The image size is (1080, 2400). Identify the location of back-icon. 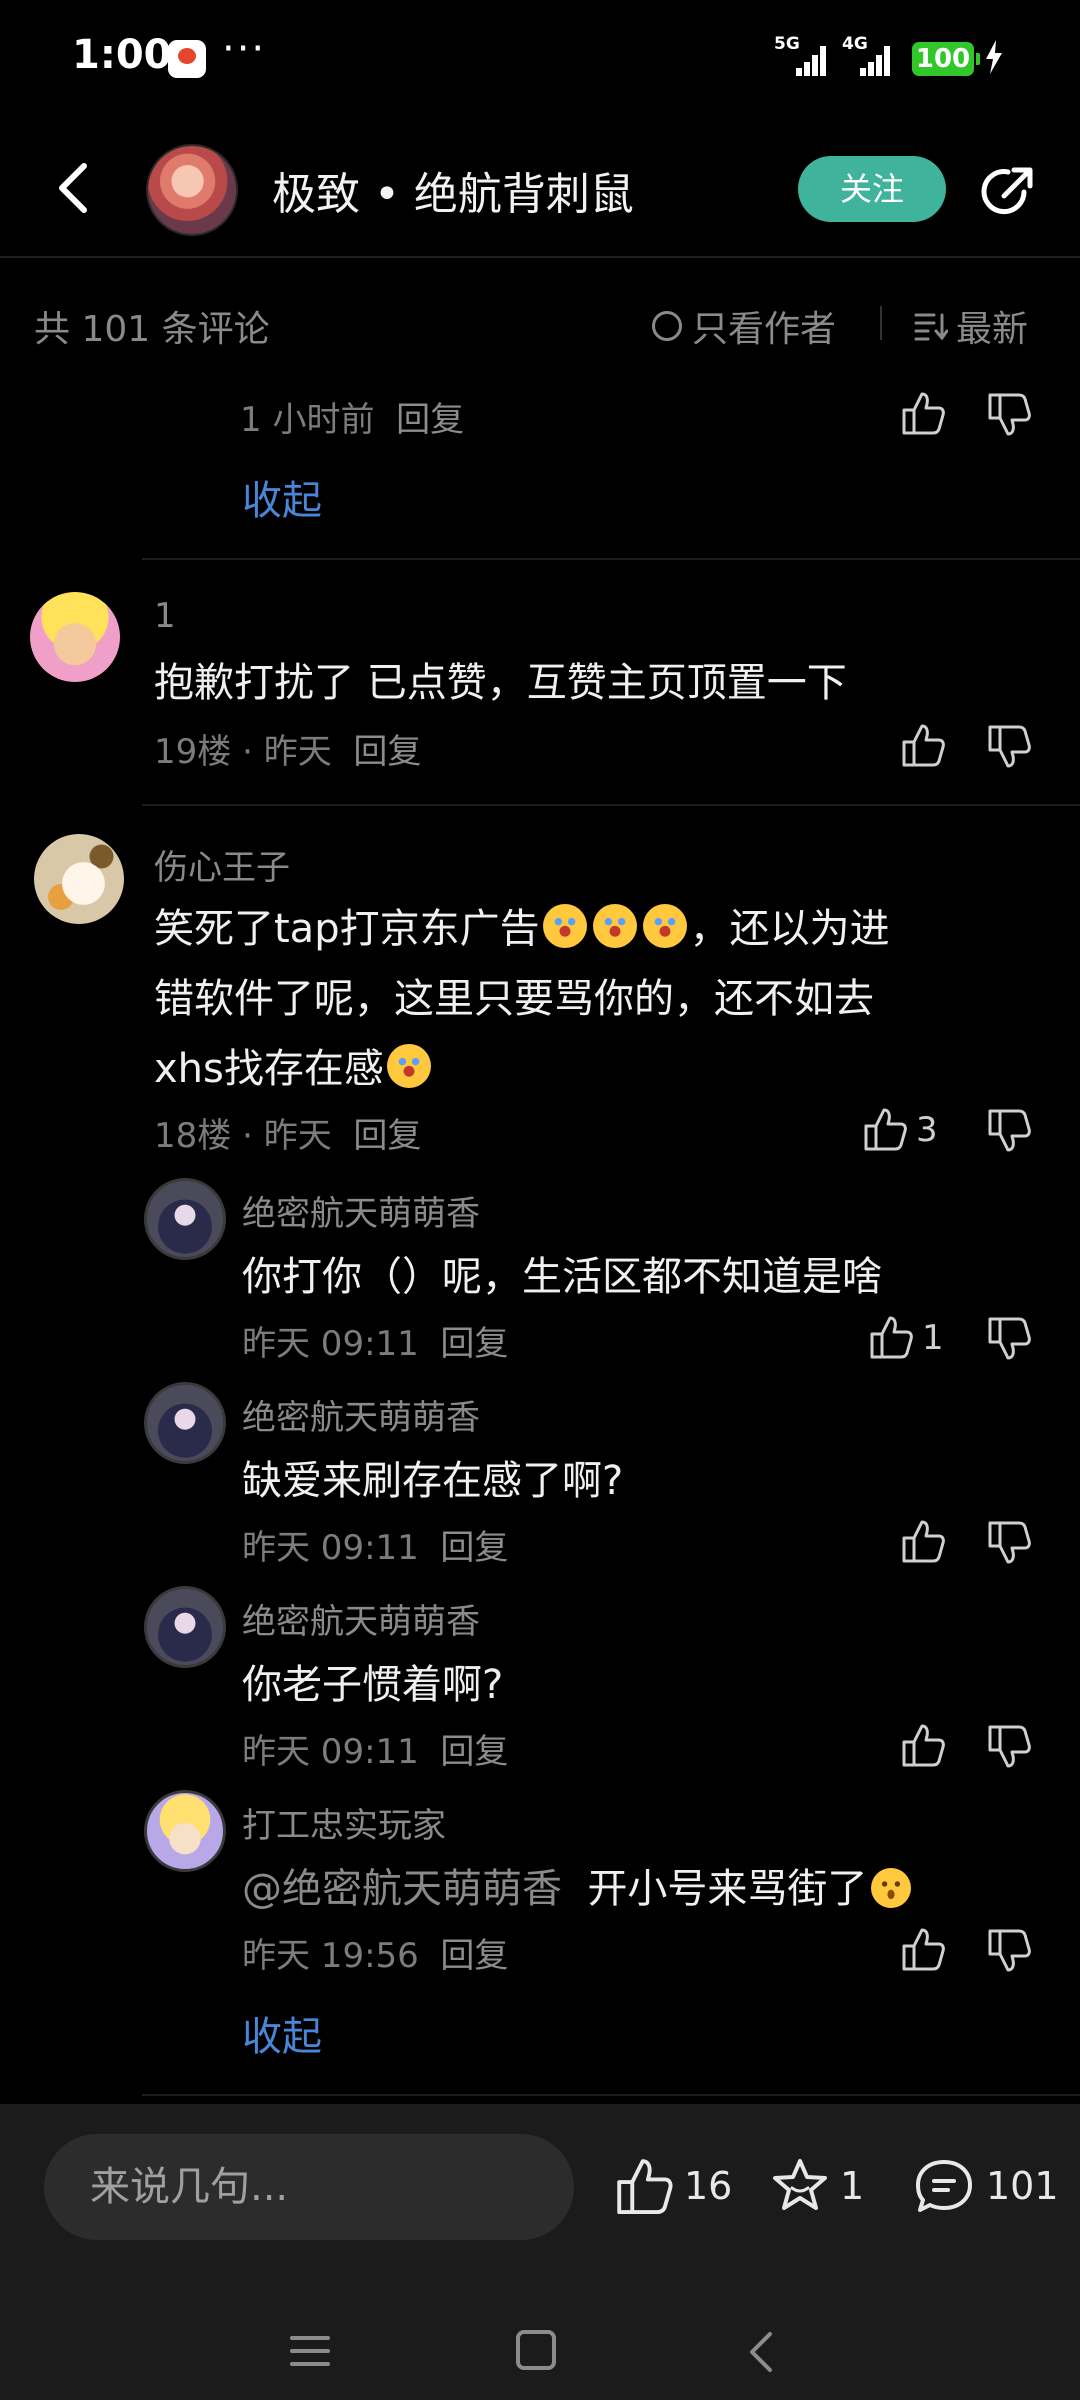
(75, 188).